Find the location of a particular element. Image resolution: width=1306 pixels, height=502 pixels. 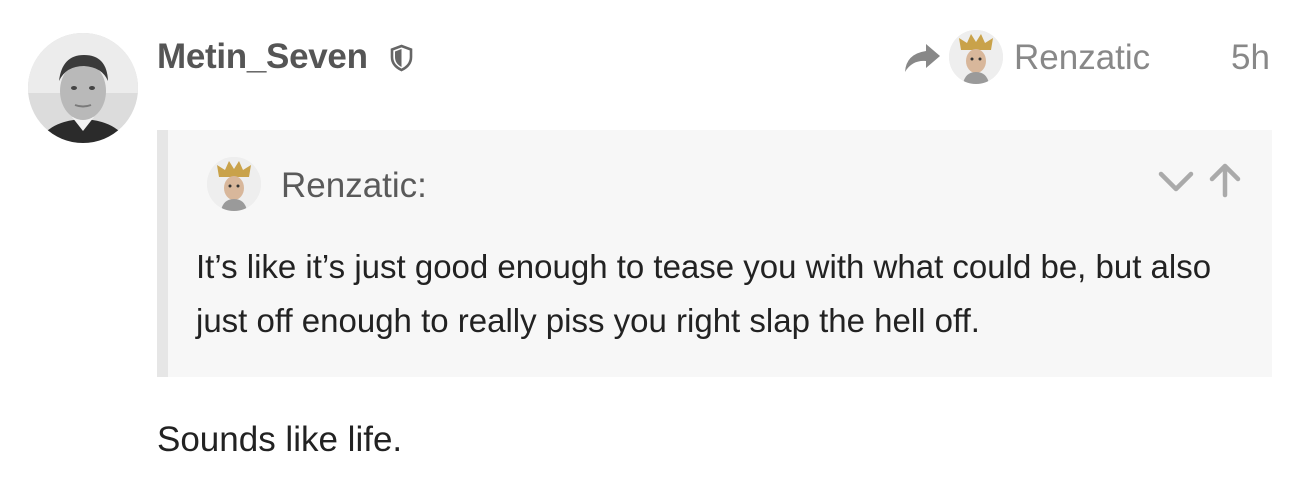

quote-author: Renzatic: is located at coordinates (354, 185).